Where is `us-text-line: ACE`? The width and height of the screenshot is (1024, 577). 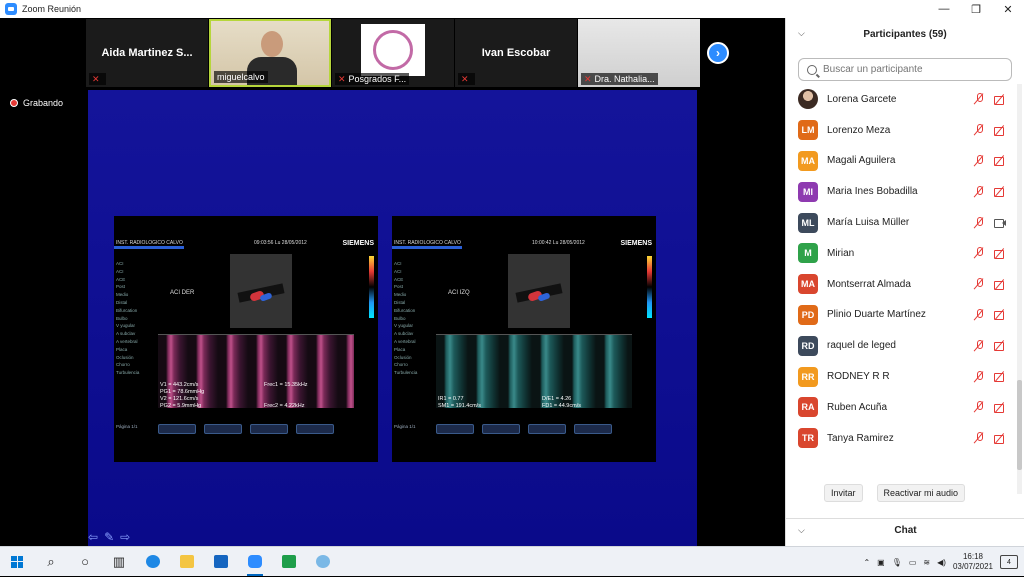
us-text-line: ACE is located at coordinates (121, 279).